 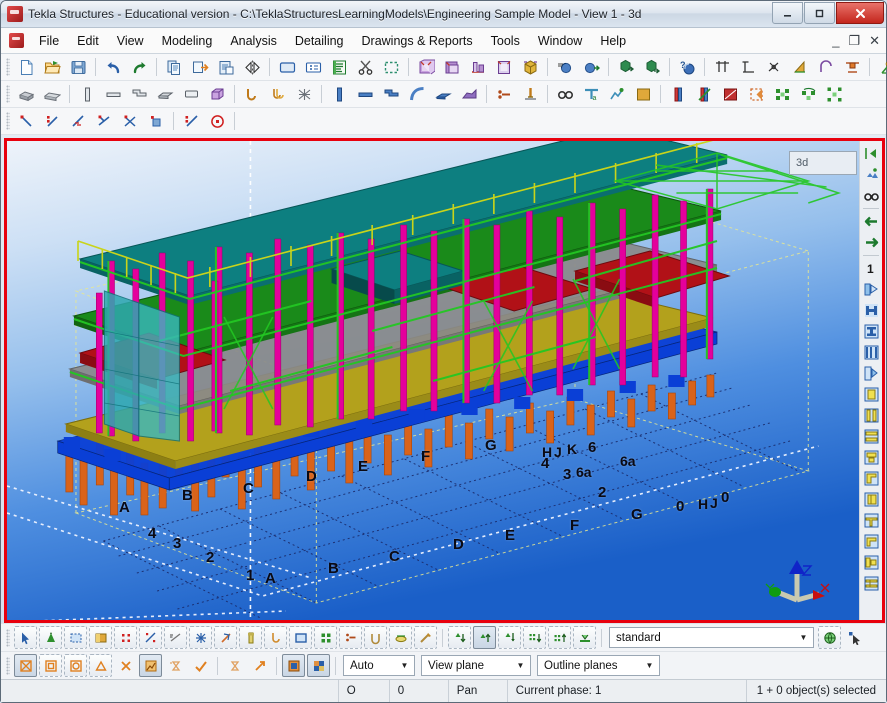 What do you see at coordinates (250, 637) in the screenshot?
I see `select-bolt-icon` at bounding box center [250, 637].